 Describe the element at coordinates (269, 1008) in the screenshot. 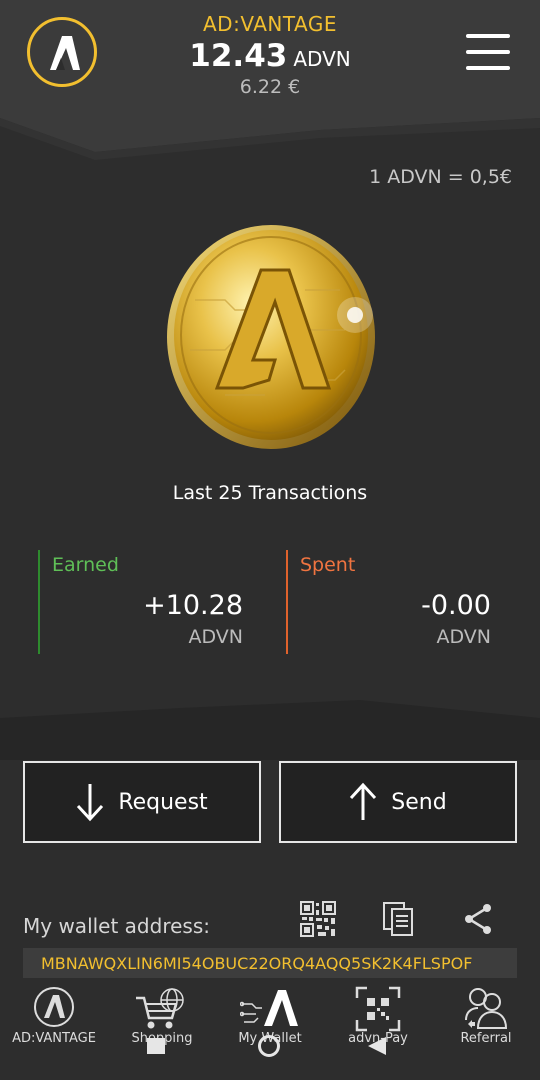

I see `wallet-icon` at that location.